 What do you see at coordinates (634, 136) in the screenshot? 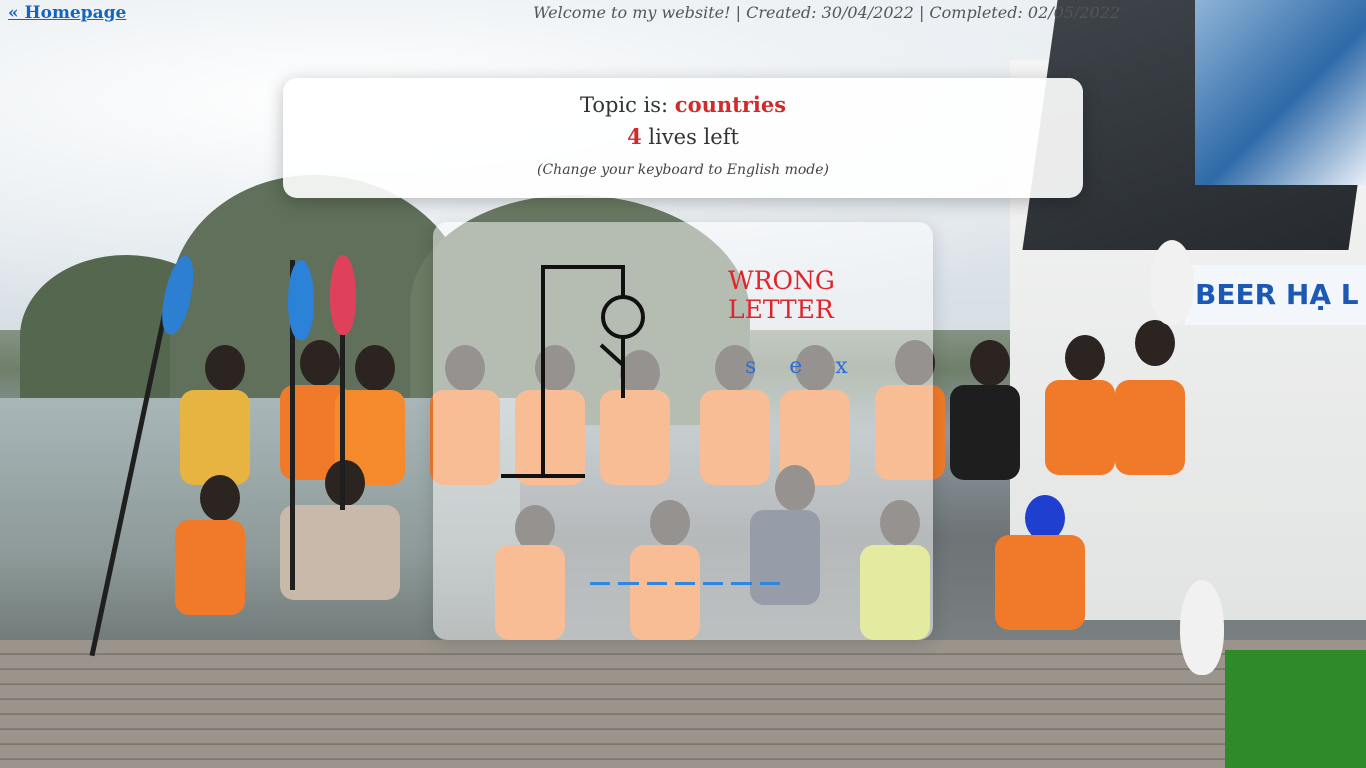
I see `lives-count: 4` at bounding box center [634, 136].